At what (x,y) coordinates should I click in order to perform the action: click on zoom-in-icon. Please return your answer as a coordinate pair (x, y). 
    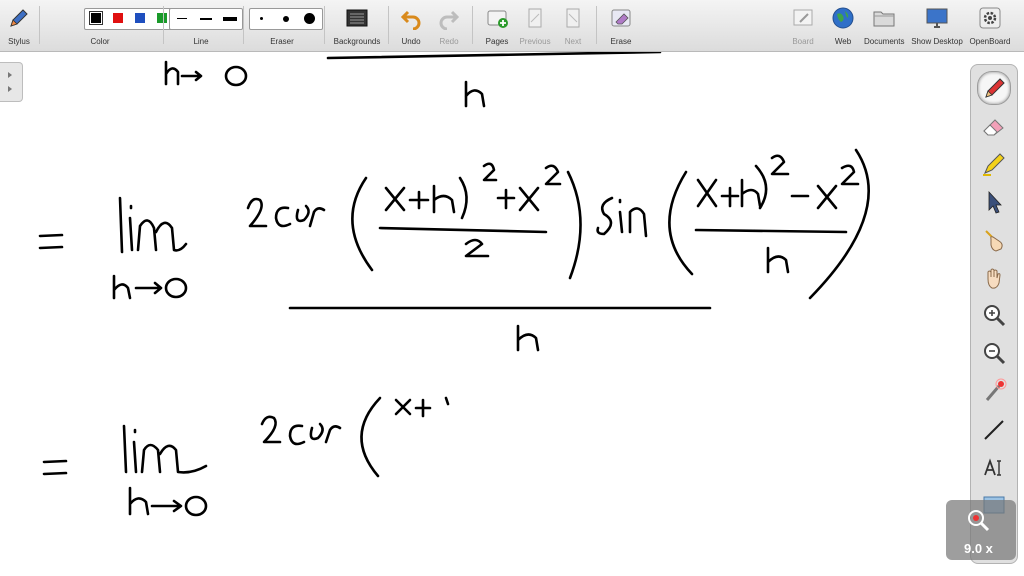
    Looking at the image, I should click on (995, 316).